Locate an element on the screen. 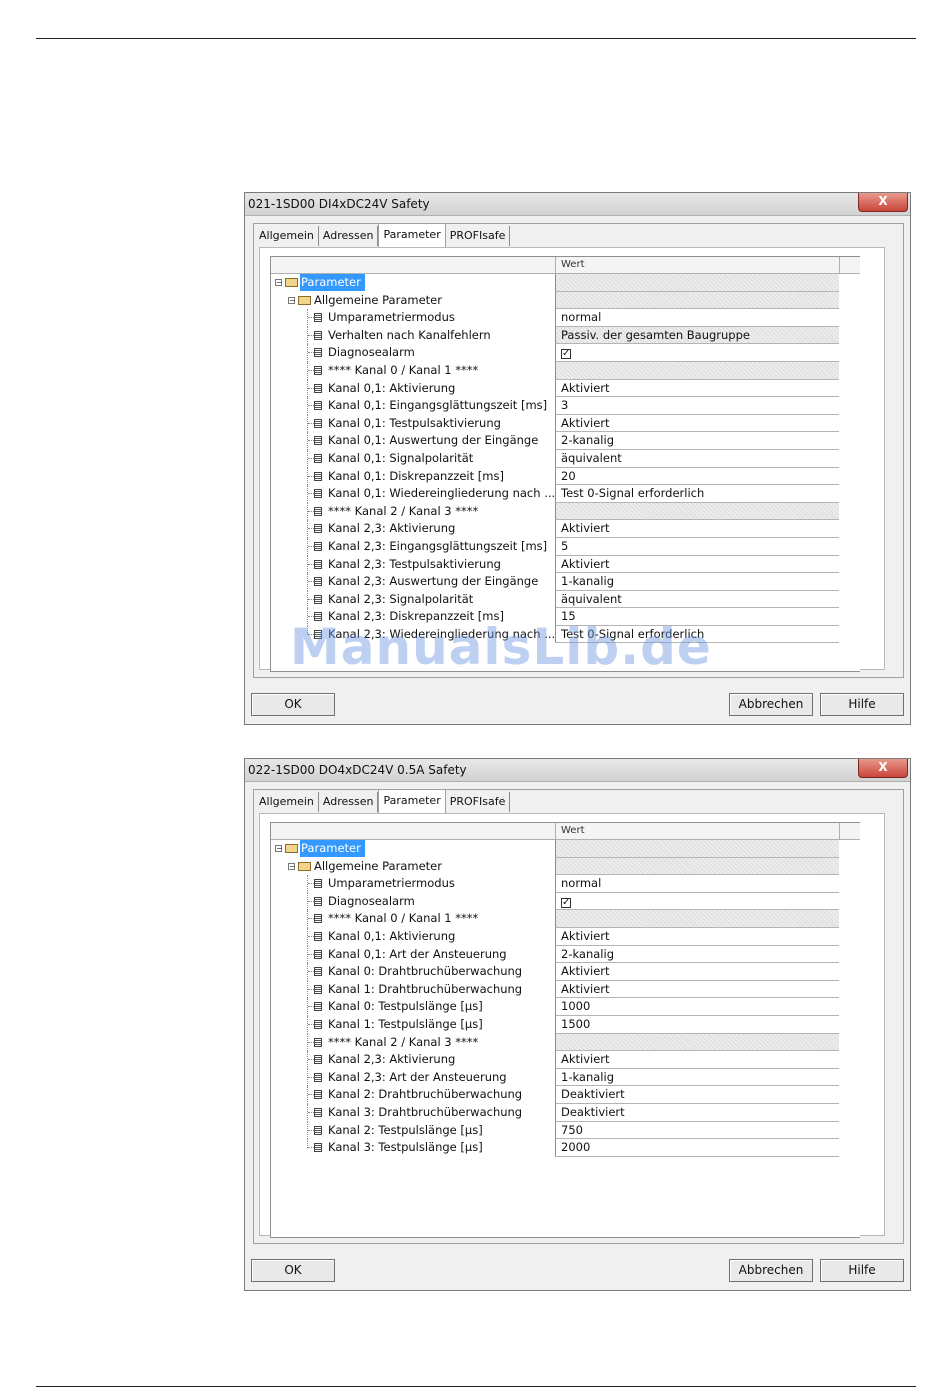  parameter-name-cell: Kanal 1: Drahtbruchüberwachung is located at coordinates (413, 989).